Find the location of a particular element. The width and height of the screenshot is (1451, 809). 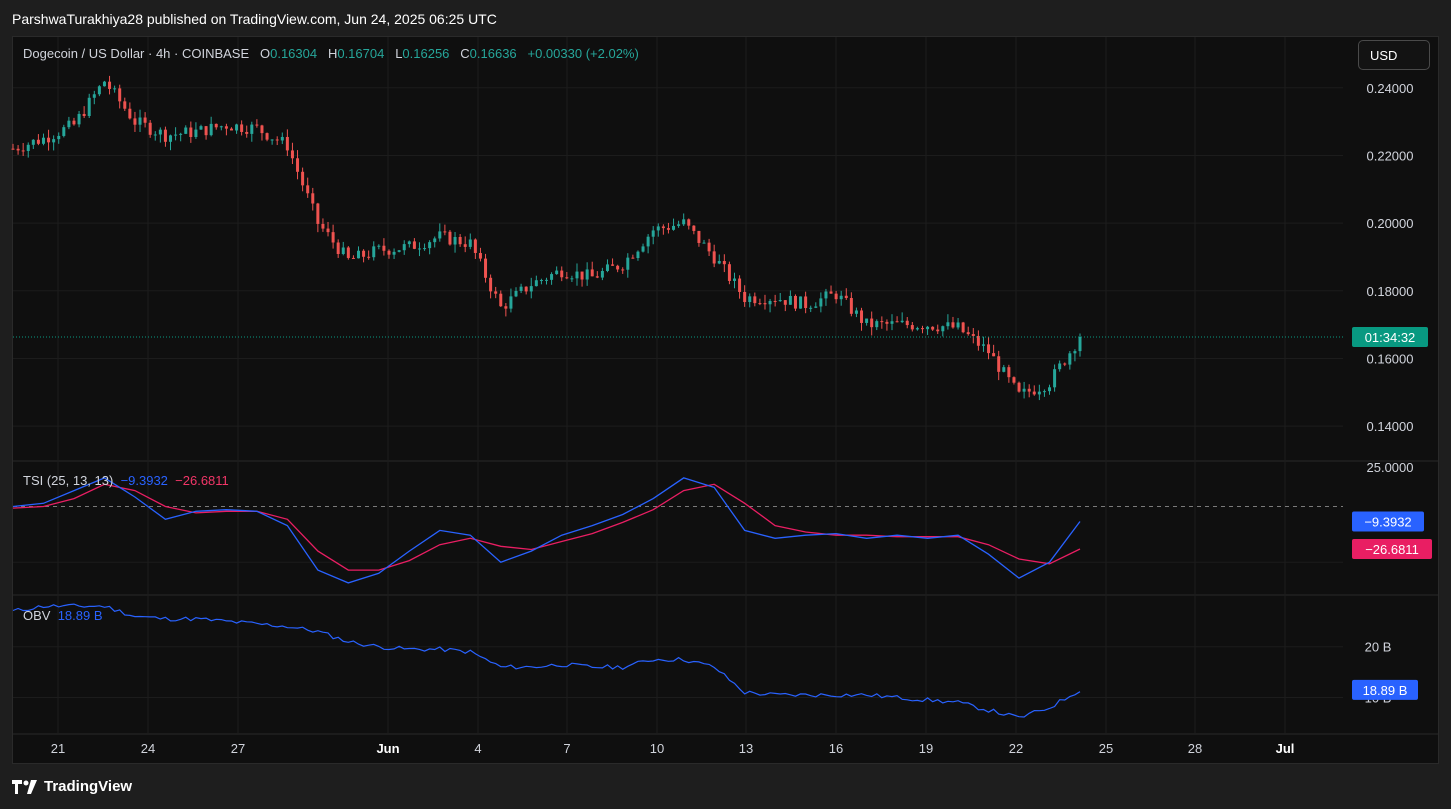

price-axis-label: 0.18000 is located at coordinates (1390, 291).